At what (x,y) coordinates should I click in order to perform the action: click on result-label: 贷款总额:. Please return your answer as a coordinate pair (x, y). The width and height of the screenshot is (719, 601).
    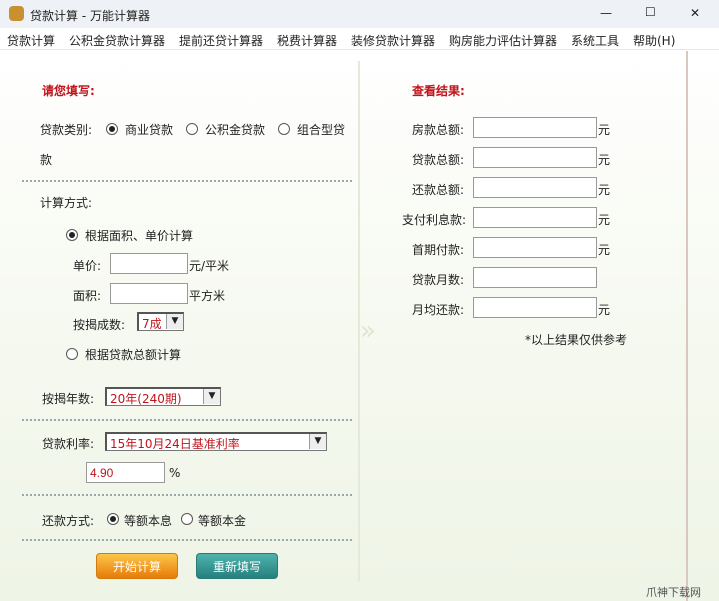
    Looking at the image, I should click on (438, 160).